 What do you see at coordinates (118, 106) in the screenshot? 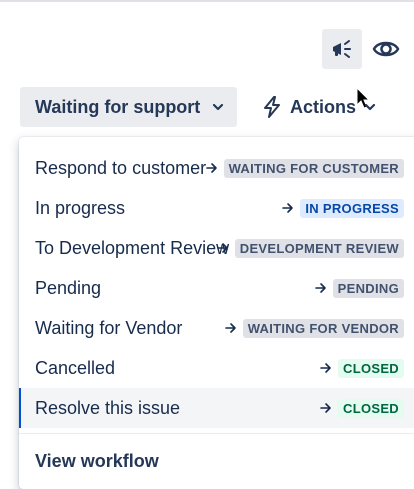
I see `status-button-label: Waiting for support` at bounding box center [118, 106].